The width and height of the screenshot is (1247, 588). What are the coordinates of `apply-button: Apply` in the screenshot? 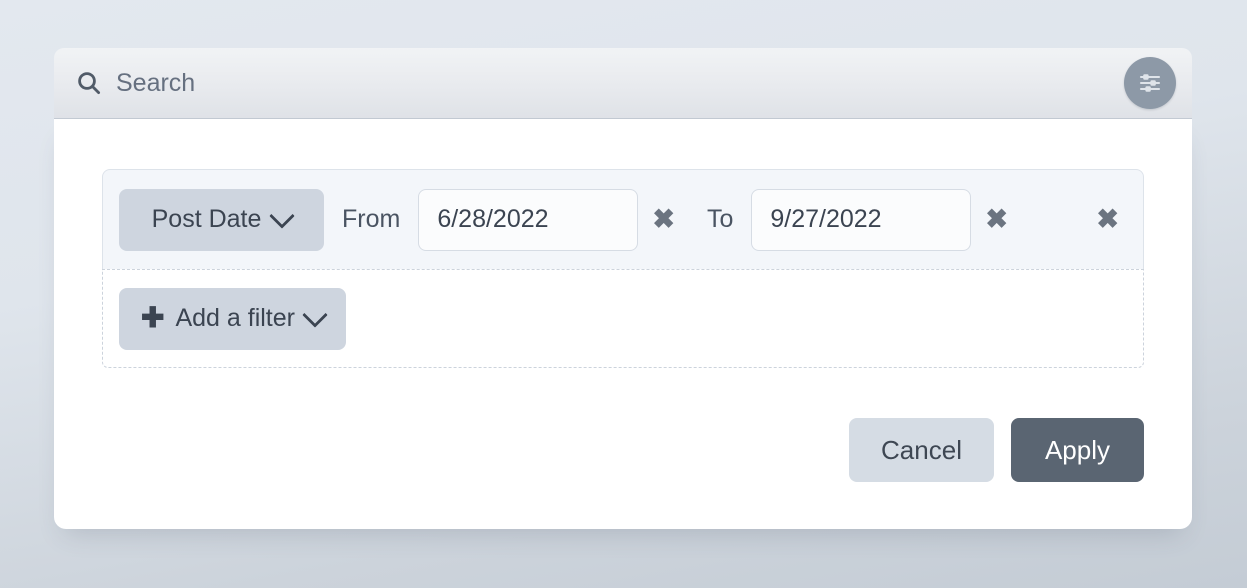 It's located at (1077, 450).